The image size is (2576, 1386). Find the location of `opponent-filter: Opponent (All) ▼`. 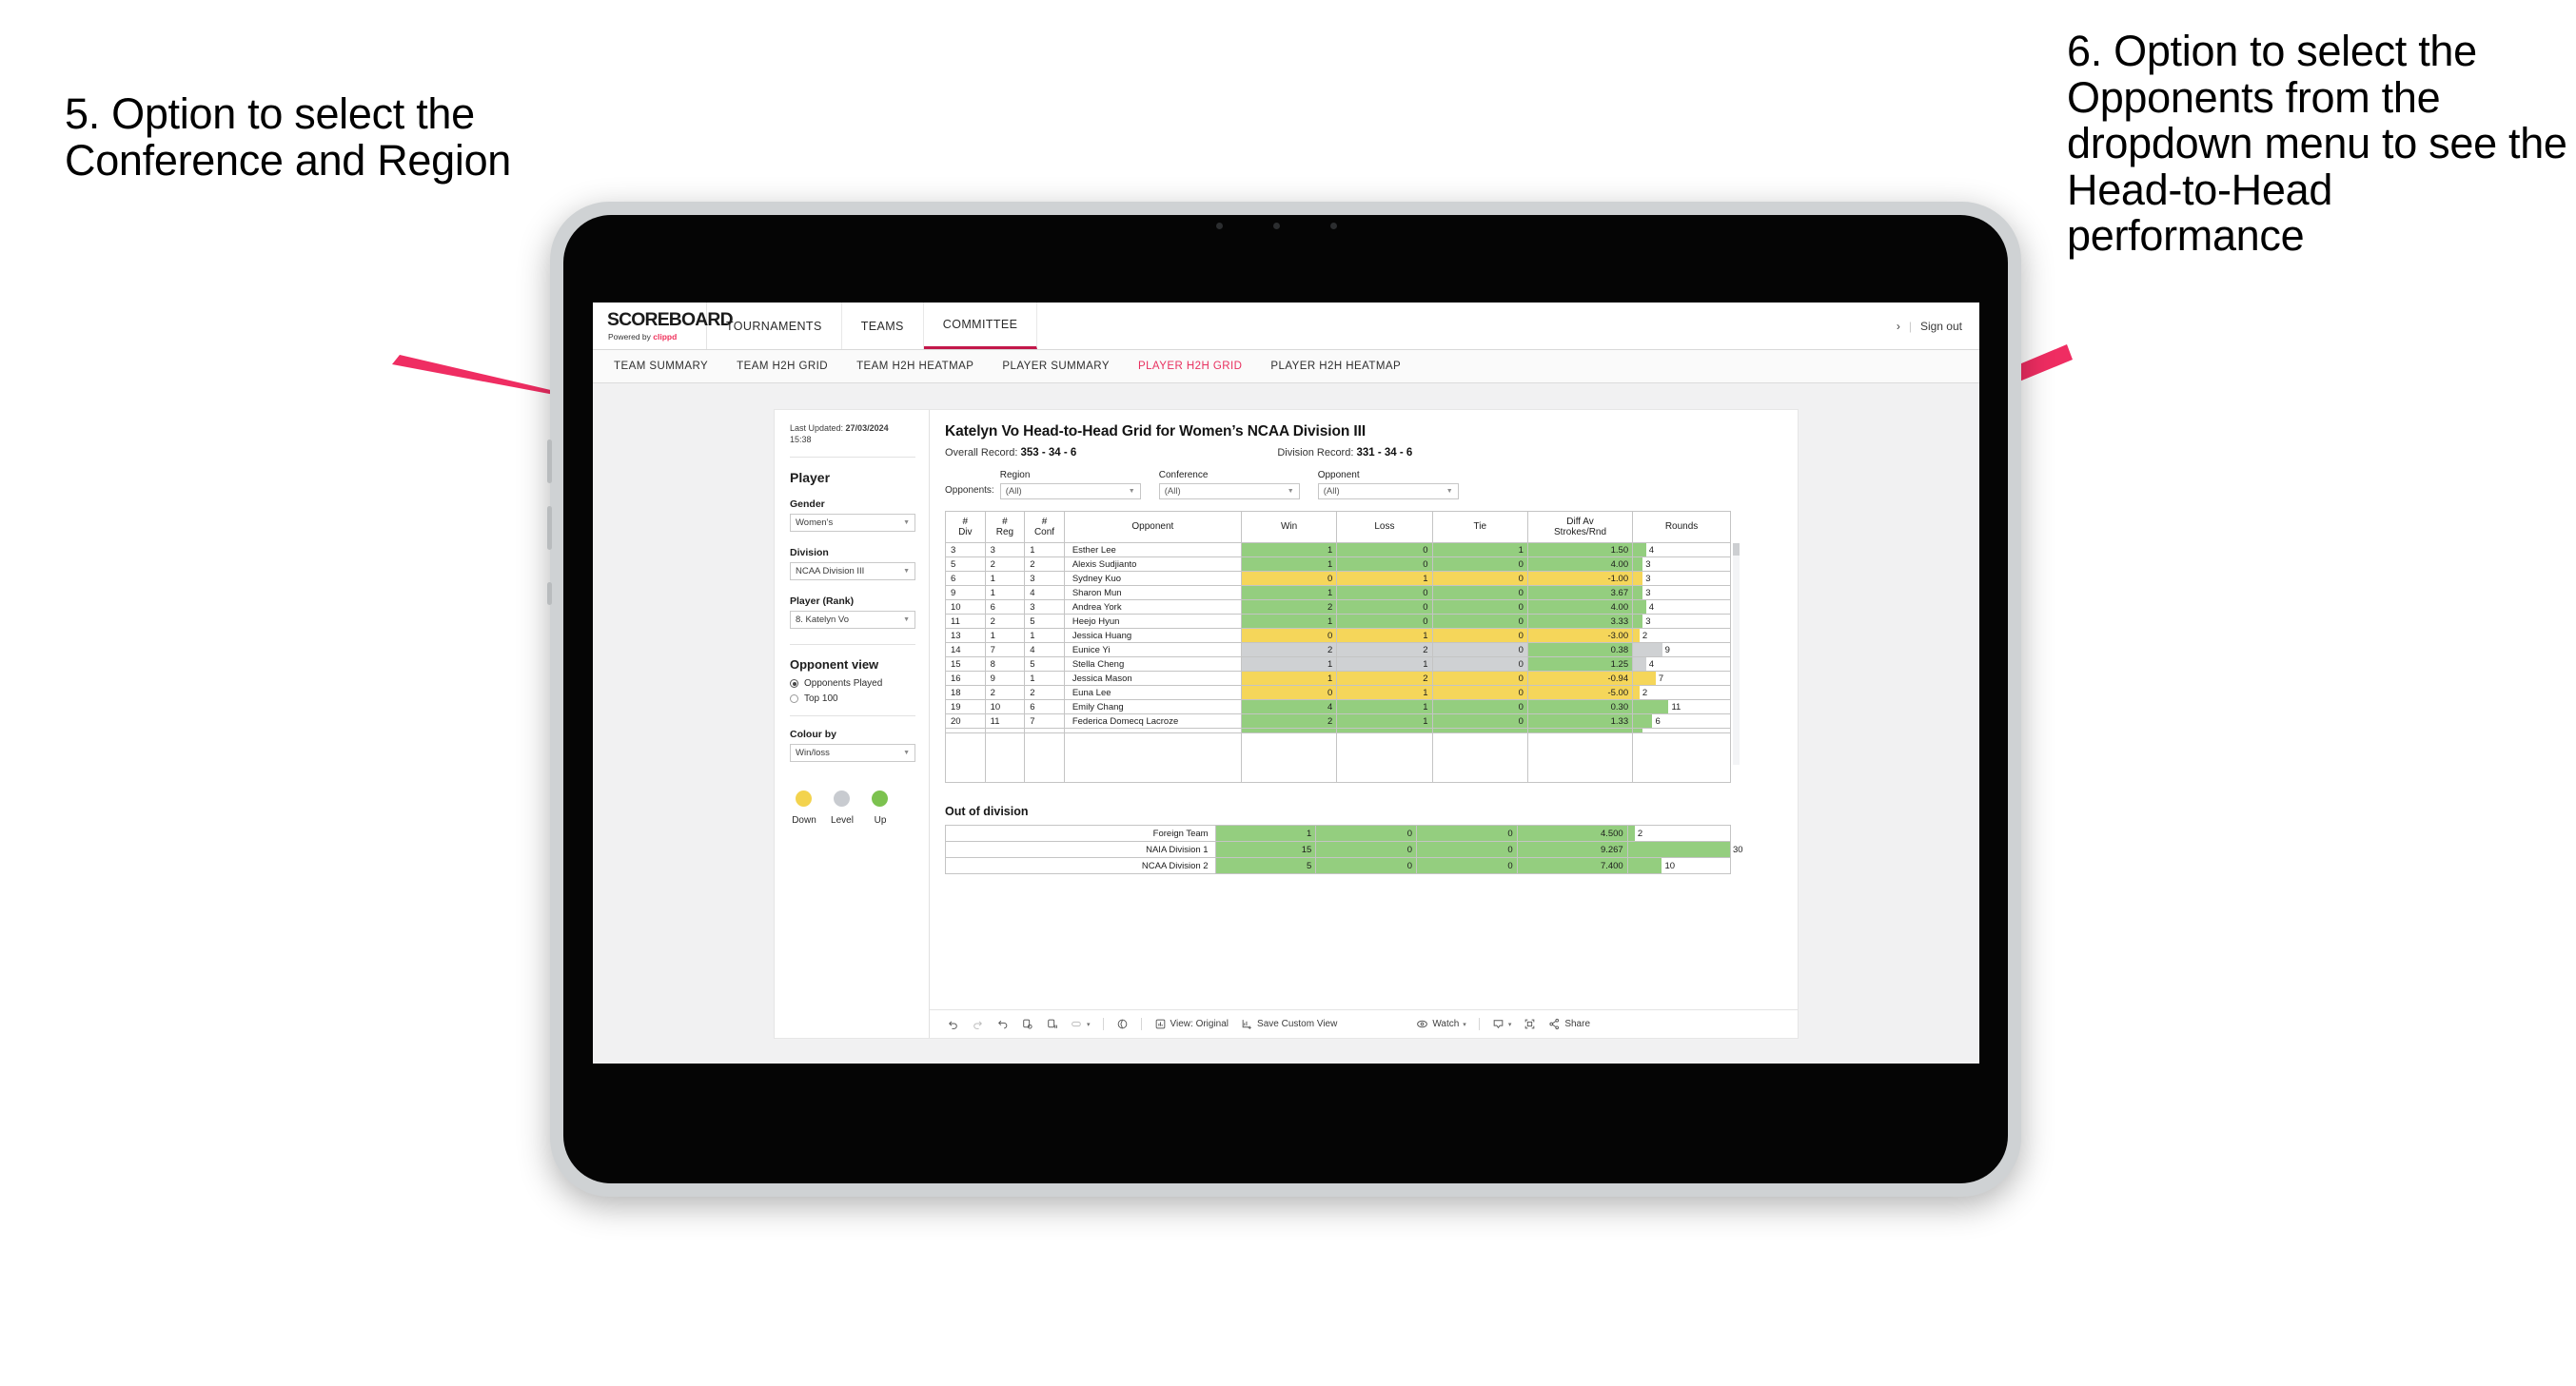

opponent-filter: Opponent (All) ▼ is located at coordinates (1388, 484).